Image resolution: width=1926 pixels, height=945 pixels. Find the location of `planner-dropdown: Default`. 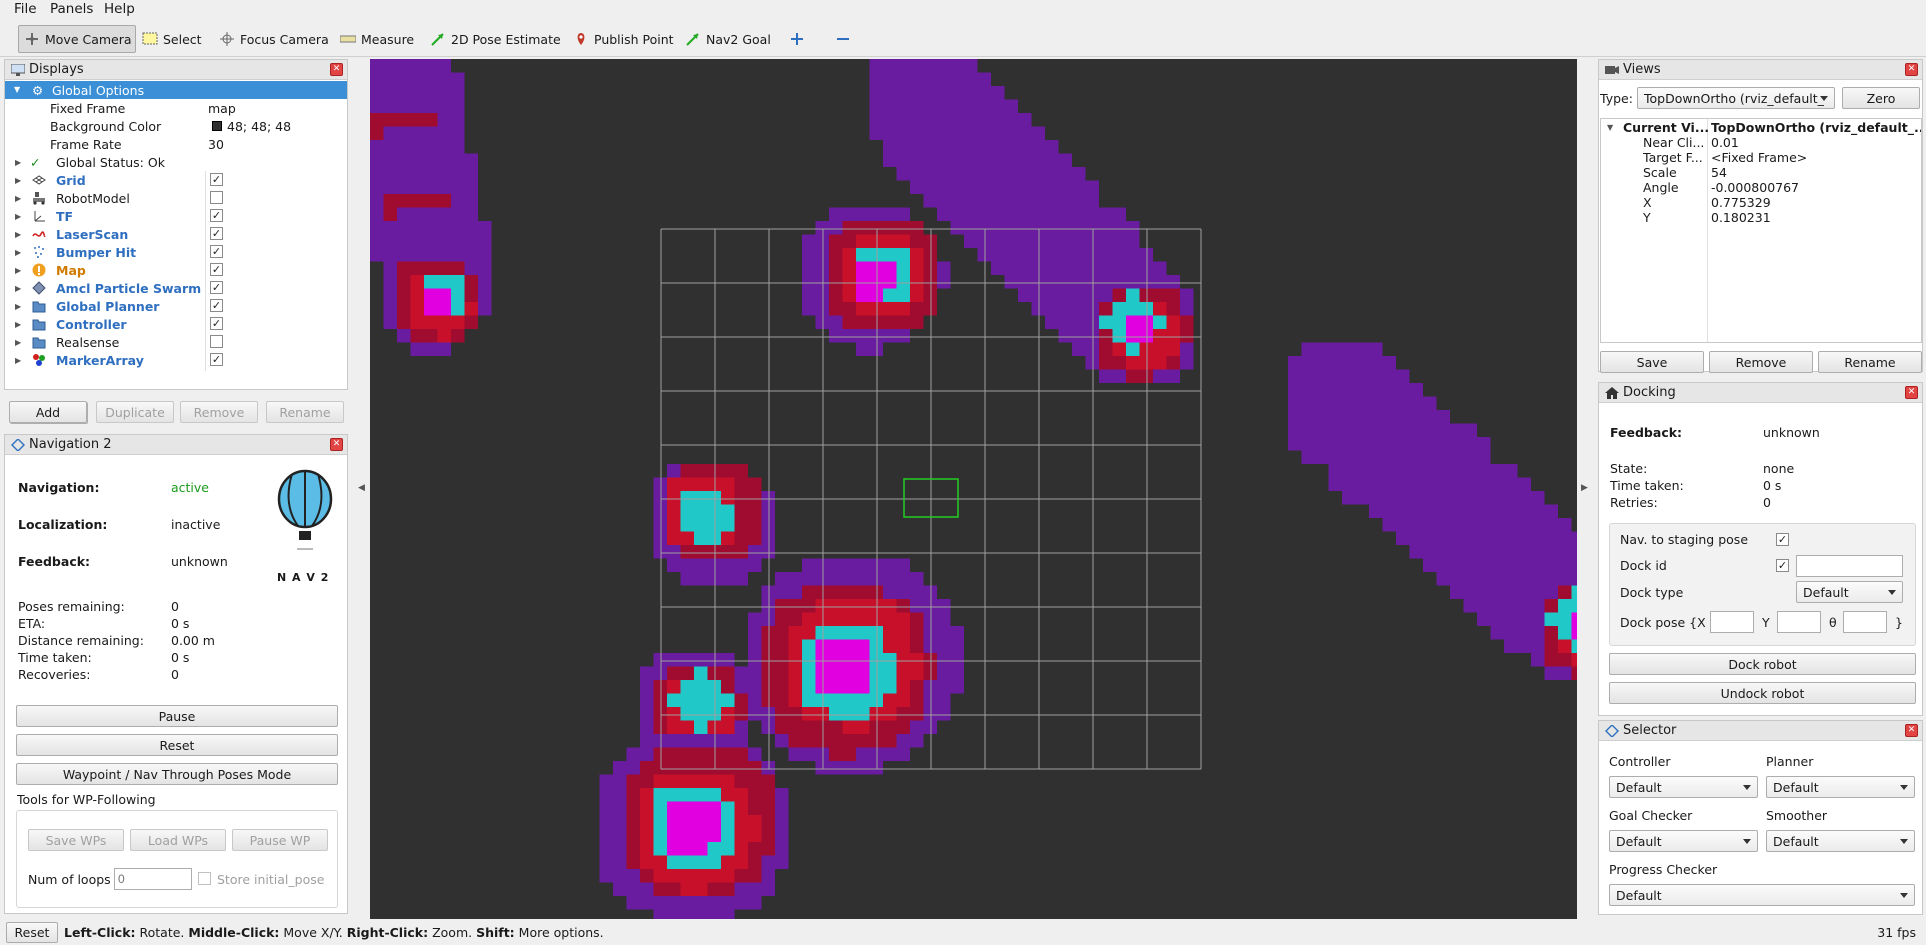

planner-dropdown: Default is located at coordinates (1840, 787).